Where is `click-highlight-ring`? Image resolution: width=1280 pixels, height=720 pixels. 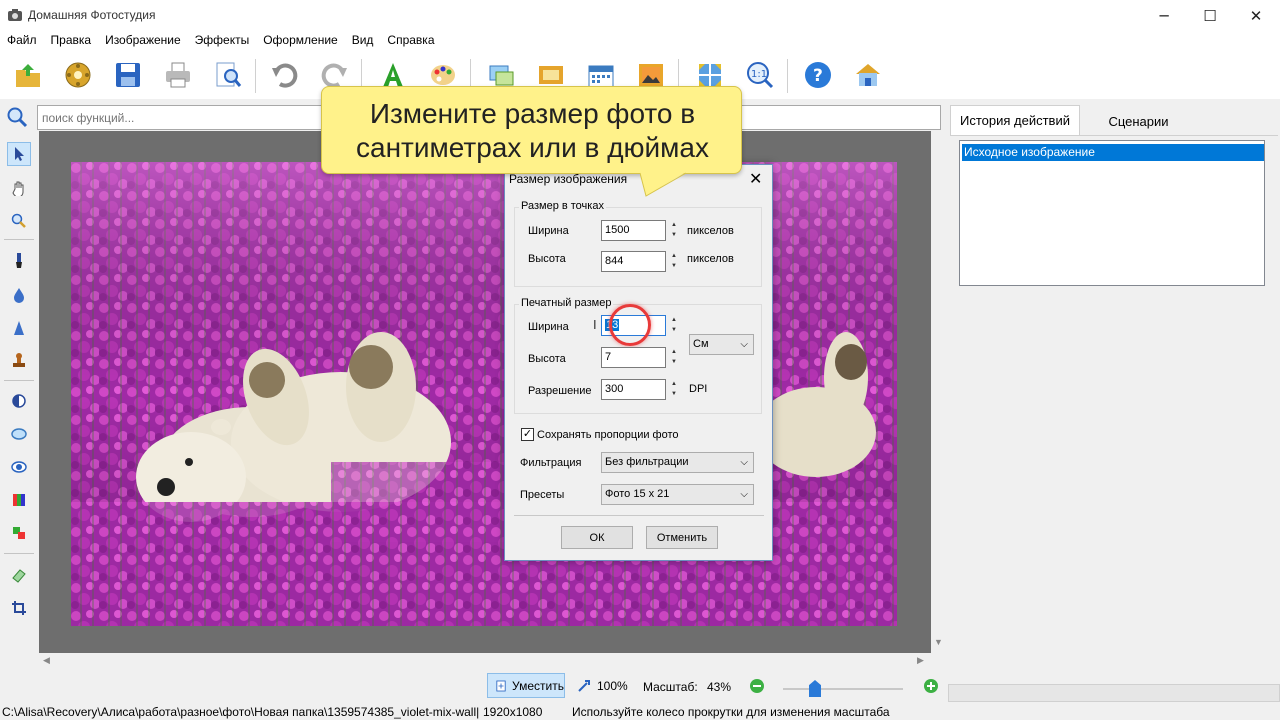 click-highlight-ring is located at coordinates (630, 325).